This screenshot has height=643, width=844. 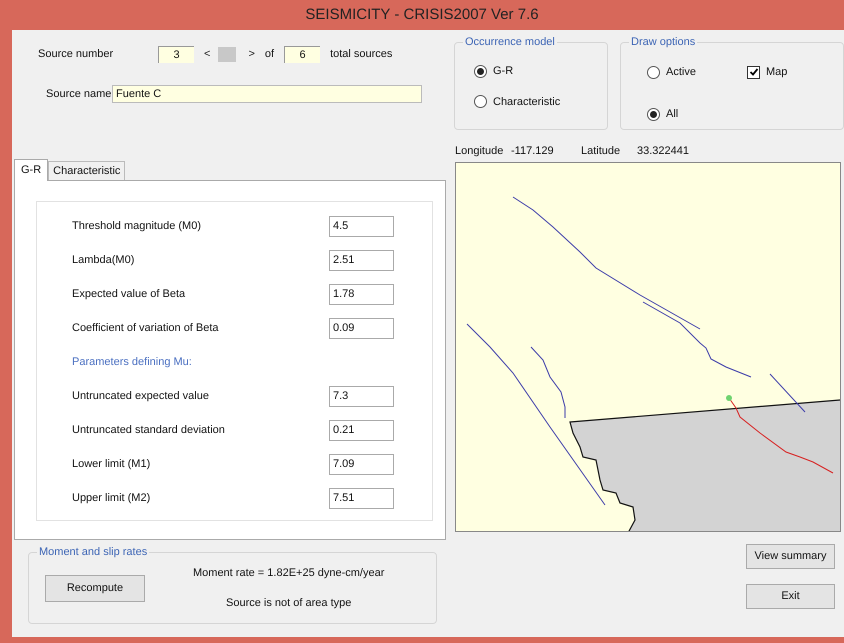 What do you see at coordinates (503, 71) in the screenshot?
I see `radio-label: G-R` at bounding box center [503, 71].